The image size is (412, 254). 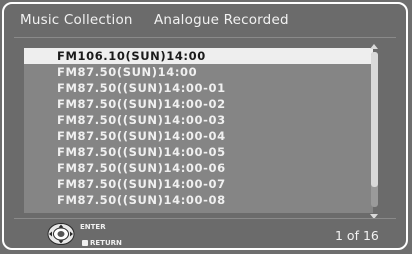 I want to click on list-item: FM87.50((SUN)14:00-02, so click(x=198, y=104).